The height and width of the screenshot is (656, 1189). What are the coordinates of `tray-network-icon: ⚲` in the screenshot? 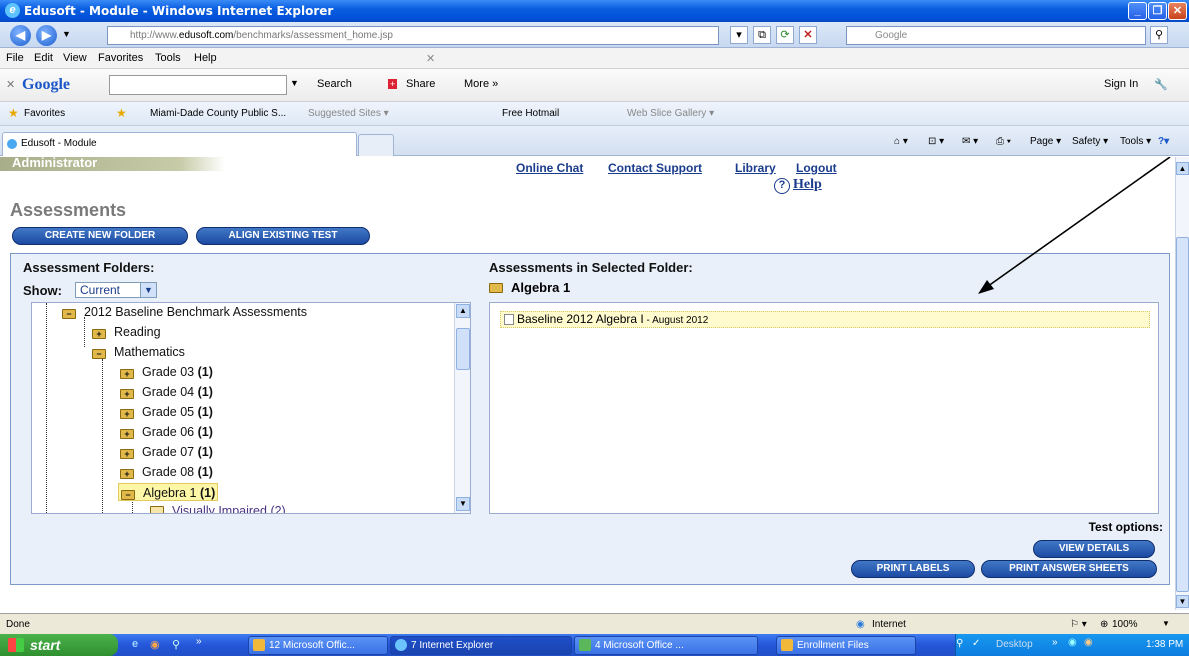 It's located at (959, 643).